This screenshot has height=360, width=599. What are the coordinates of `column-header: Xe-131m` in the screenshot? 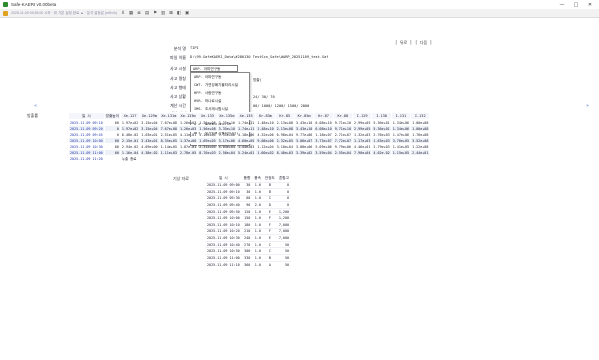 It's located at (168, 116).